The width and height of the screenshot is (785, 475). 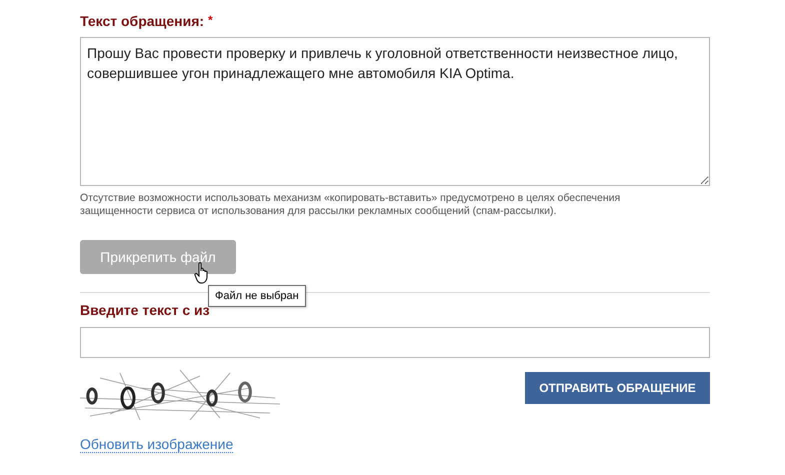 What do you see at coordinates (210, 20) in the screenshot?
I see `required-mark: *` at bounding box center [210, 20].